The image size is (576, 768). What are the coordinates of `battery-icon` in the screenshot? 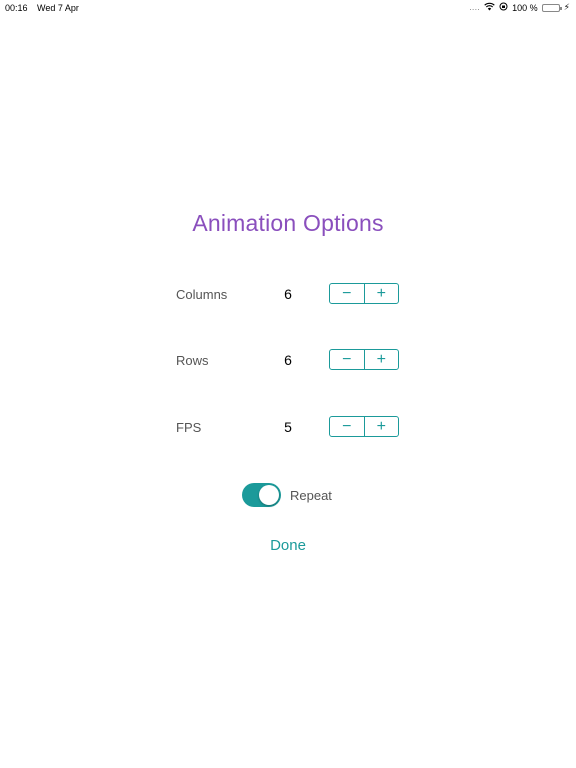 It's located at (551, 7).